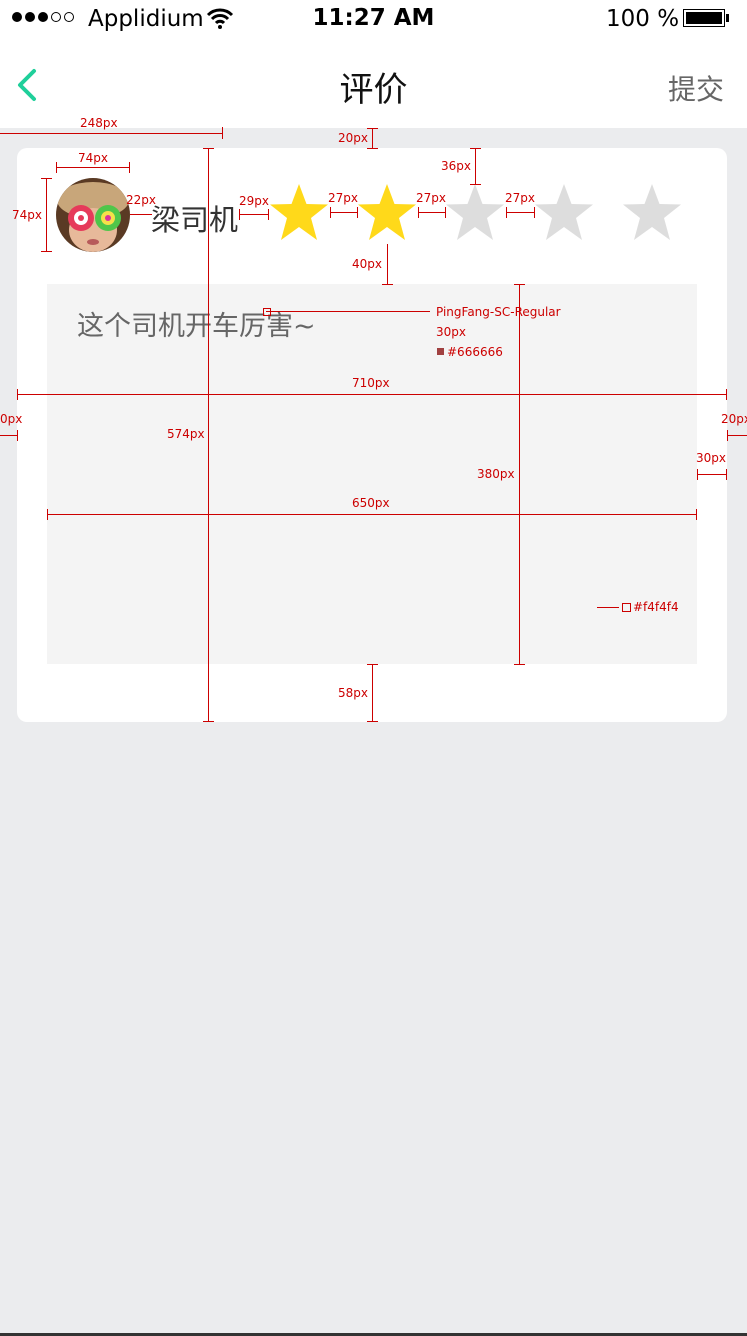 The height and width of the screenshot is (1336, 747). What do you see at coordinates (93, 215) in the screenshot?
I see `driver-avatar` at bounding box center [93, 215].